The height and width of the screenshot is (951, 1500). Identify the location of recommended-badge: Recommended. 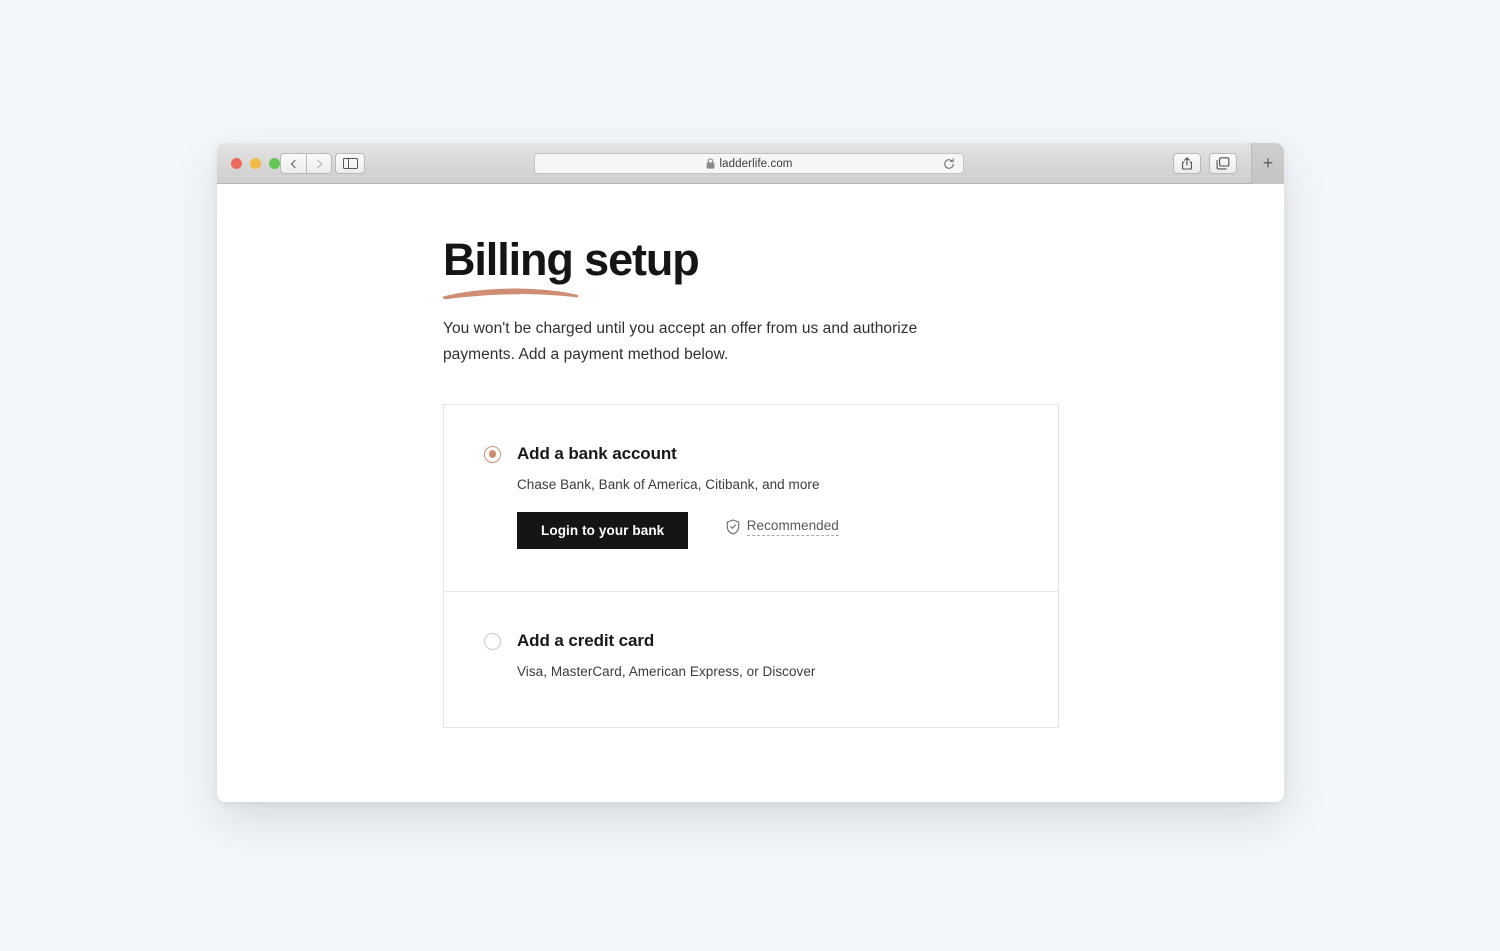
(782, 527).